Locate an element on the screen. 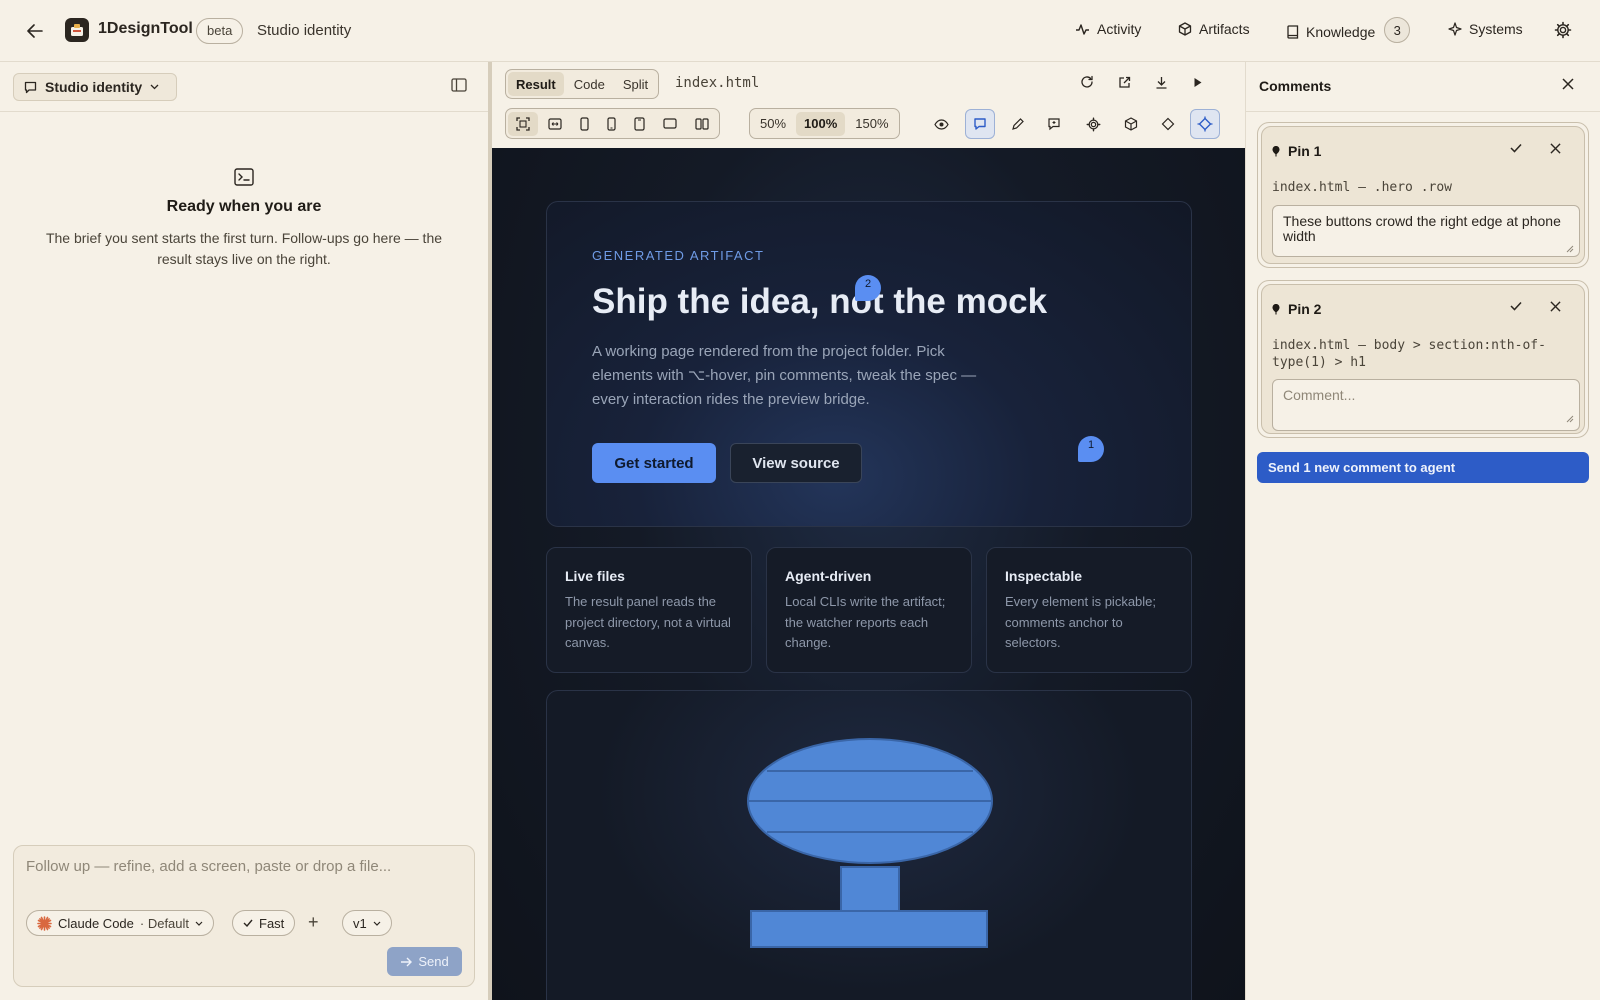  split-view-icon is located at coordinates (702, 124).